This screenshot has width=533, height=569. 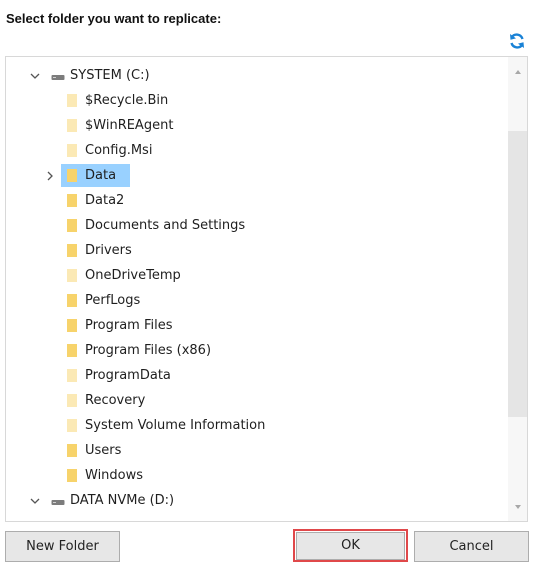 What do you see at coordinates (256, 300) in the screenshot?
I see `tree-folder-row: PerfLogs` at bounding box center [256, 300].